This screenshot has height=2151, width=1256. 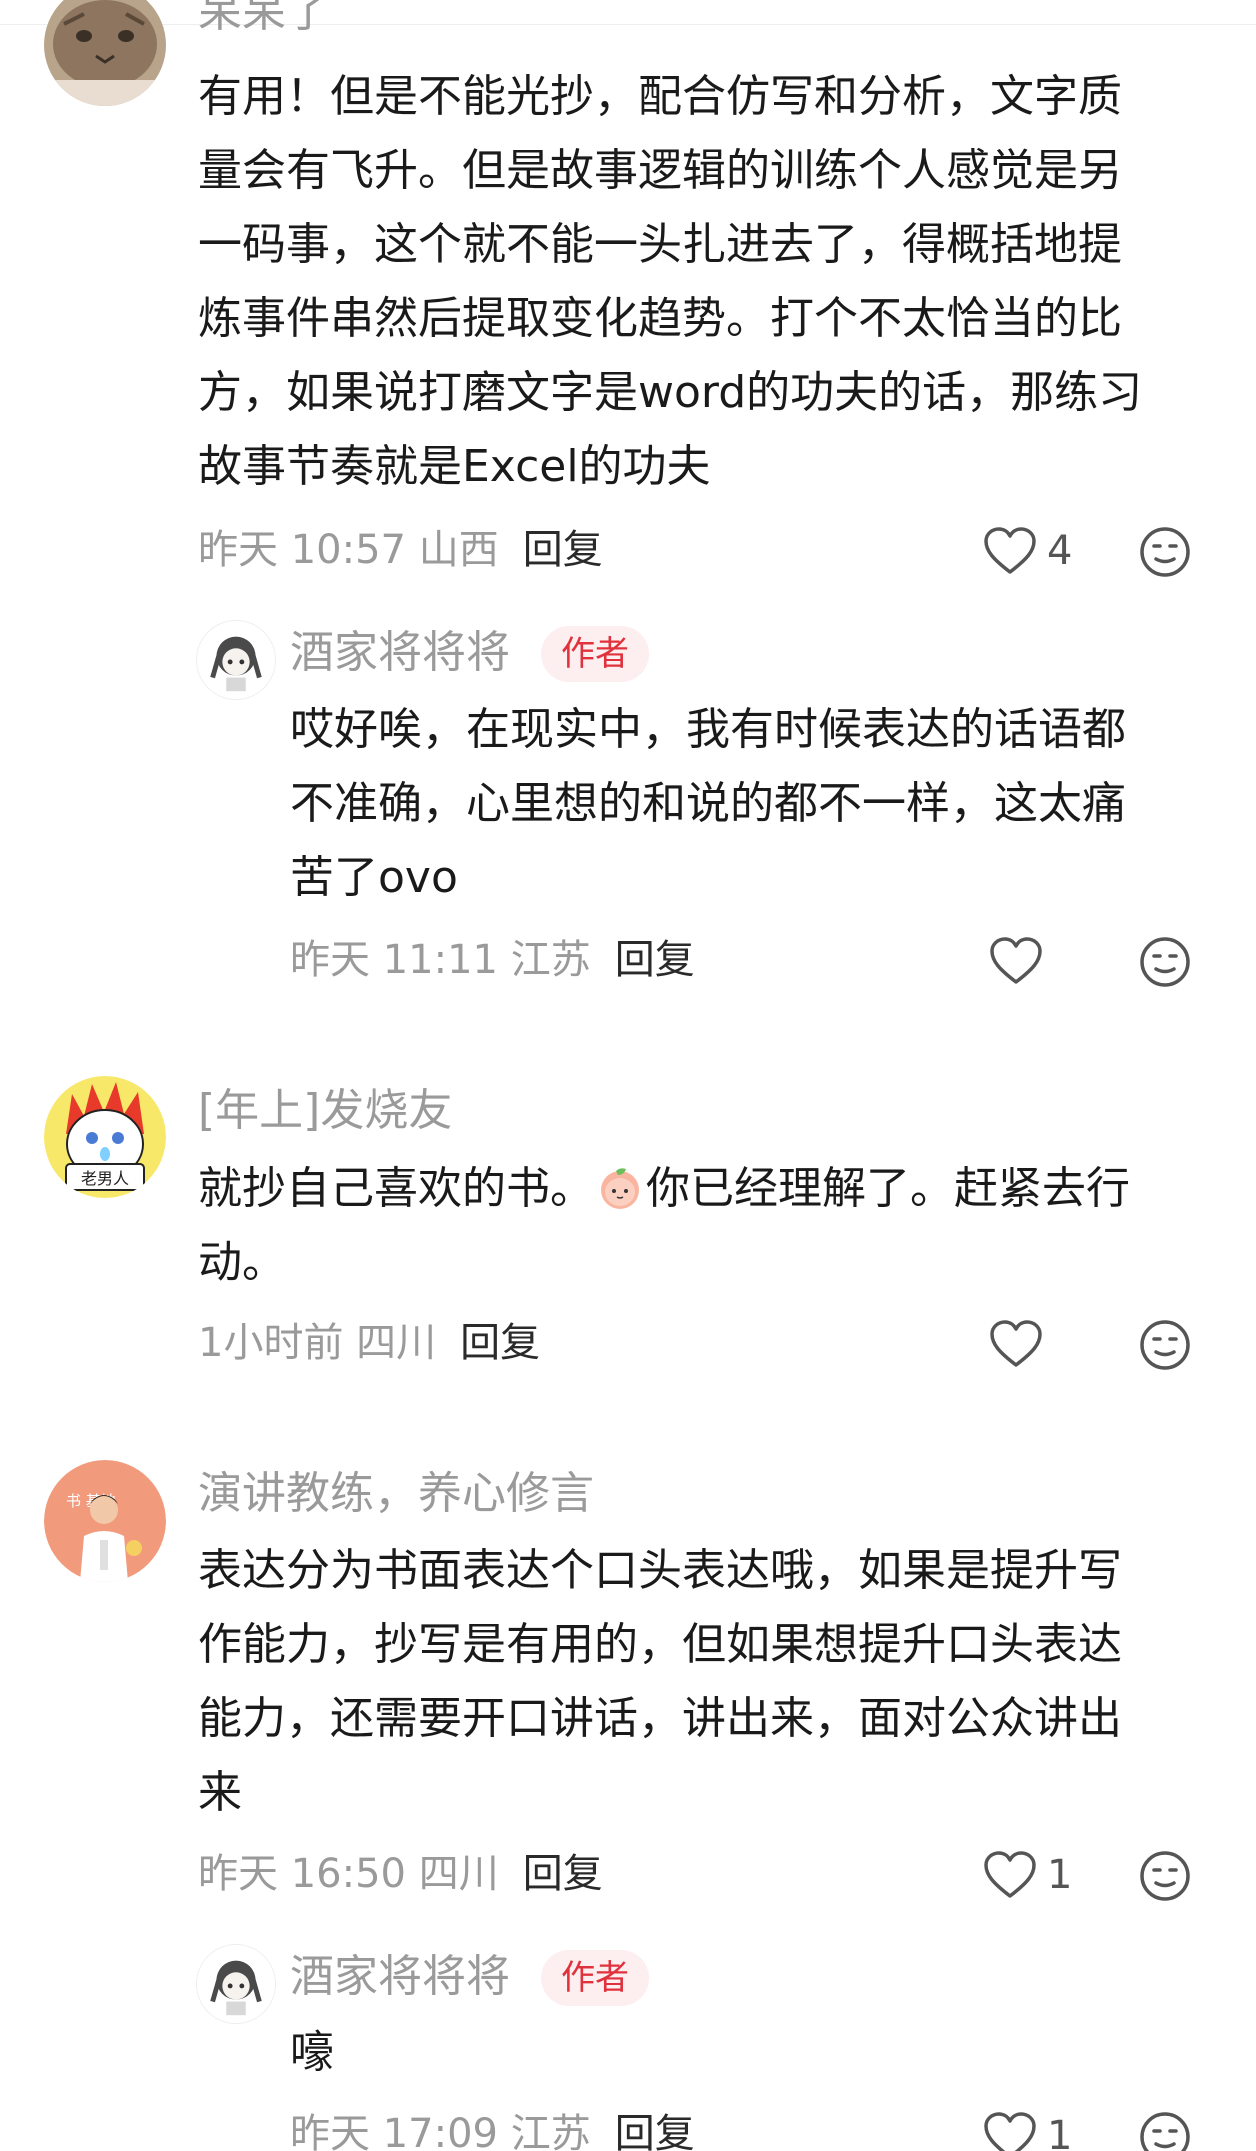 I want to click on comment-meta: 昨天 16:50 四川 回复, so click(x=400, y=1874).